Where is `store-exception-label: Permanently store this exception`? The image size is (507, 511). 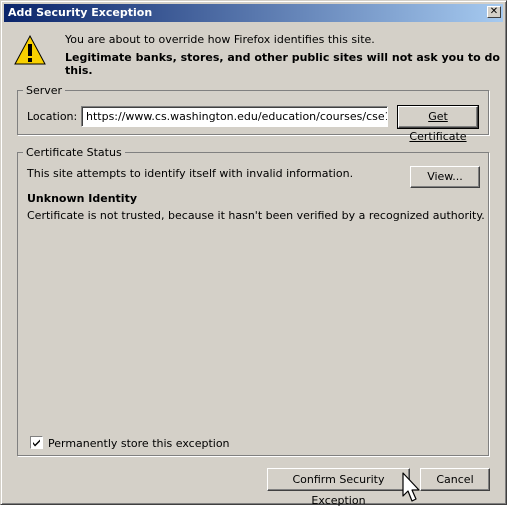
store-exception-label: Permanently store this exception is located at coordinates (139, 443).